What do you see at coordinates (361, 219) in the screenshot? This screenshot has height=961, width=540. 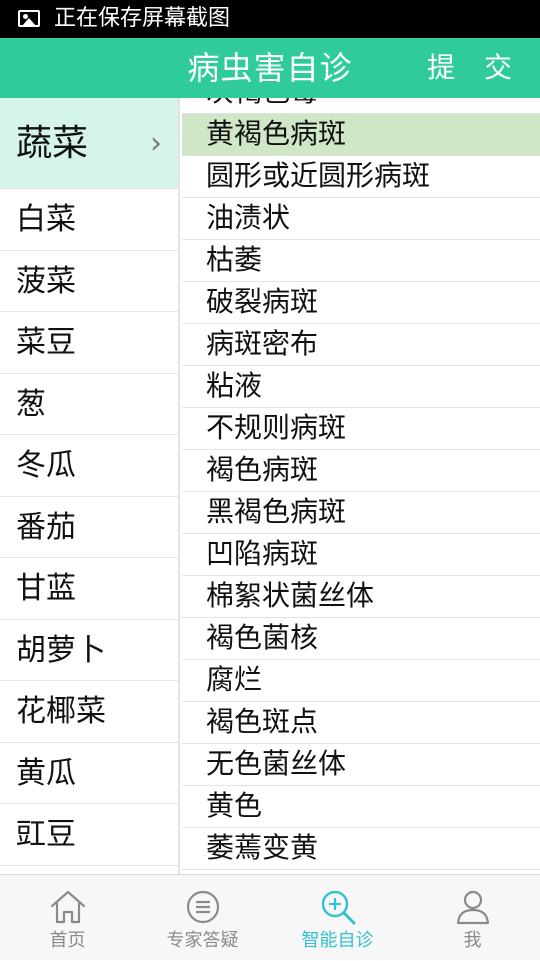 I see `symptom-item: 油渍状` at bounding box center [361, 219].